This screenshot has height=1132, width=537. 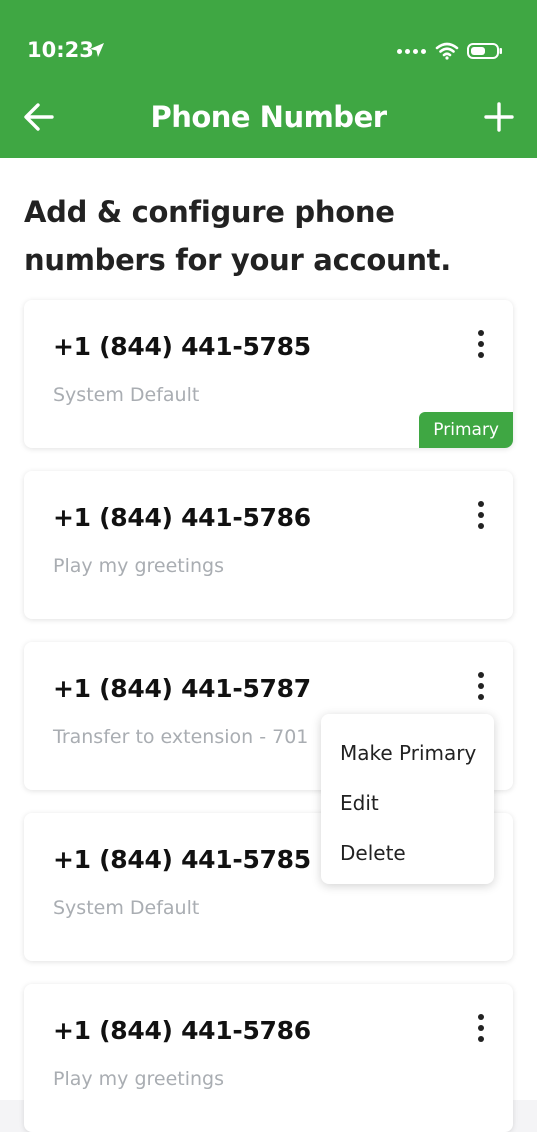 I want to click on phone-number: +1 (844) 441-5787, so click(x=182, y=688).